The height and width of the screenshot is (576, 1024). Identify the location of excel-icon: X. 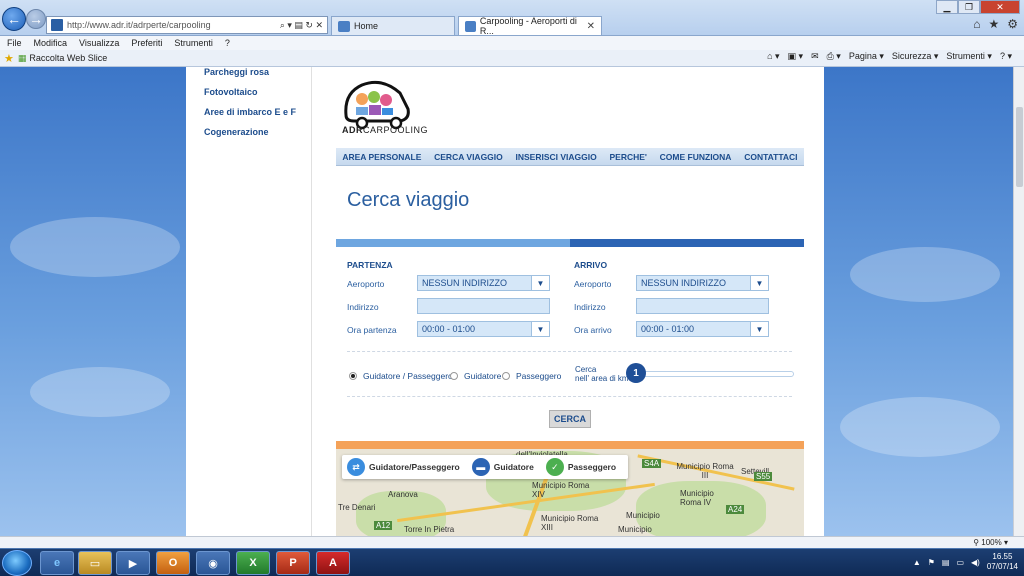
(253, 563).